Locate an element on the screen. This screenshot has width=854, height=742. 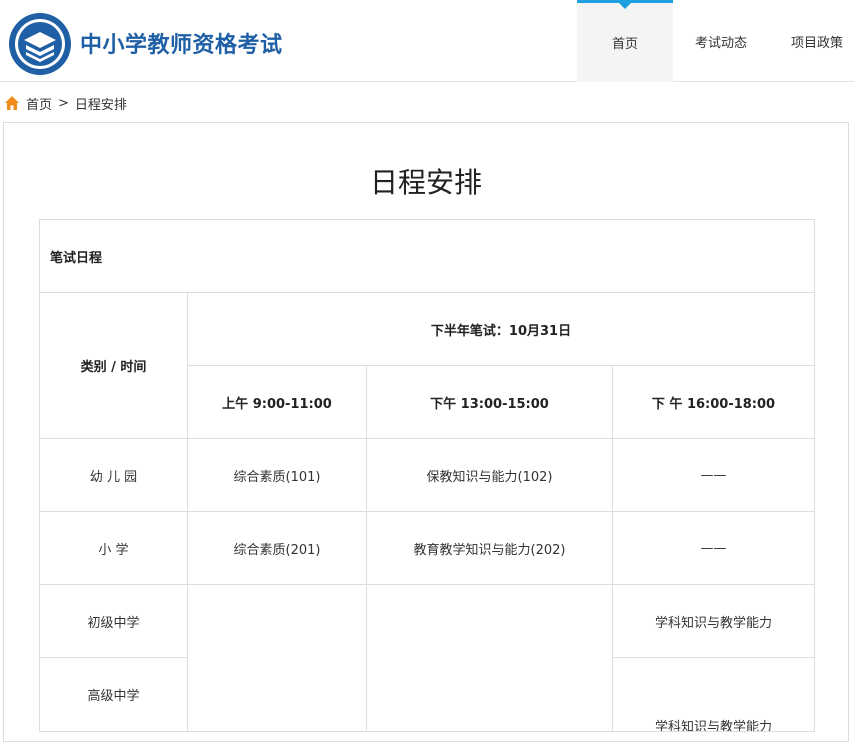
category-cell: 小 学 is located at coordinates (113, 548).